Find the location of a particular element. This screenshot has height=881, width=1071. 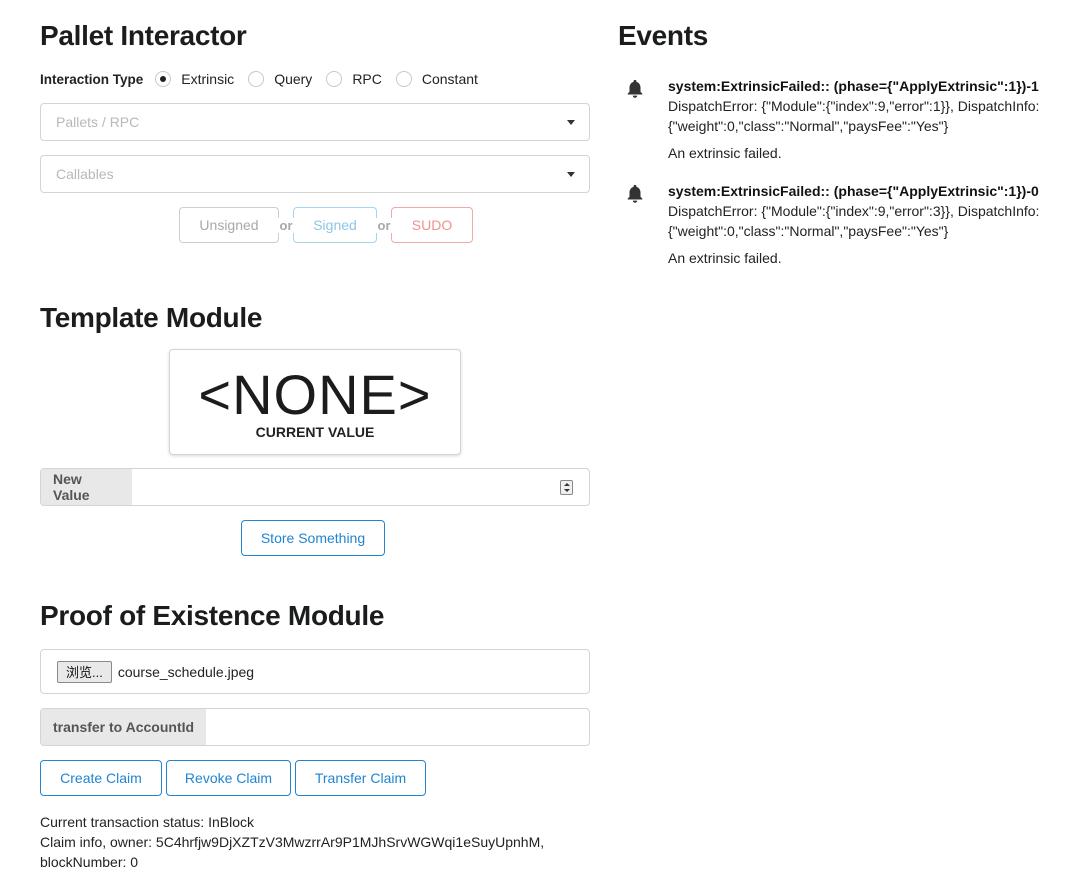

radio-label-constant: Constant is located at coordinates (449, 79).